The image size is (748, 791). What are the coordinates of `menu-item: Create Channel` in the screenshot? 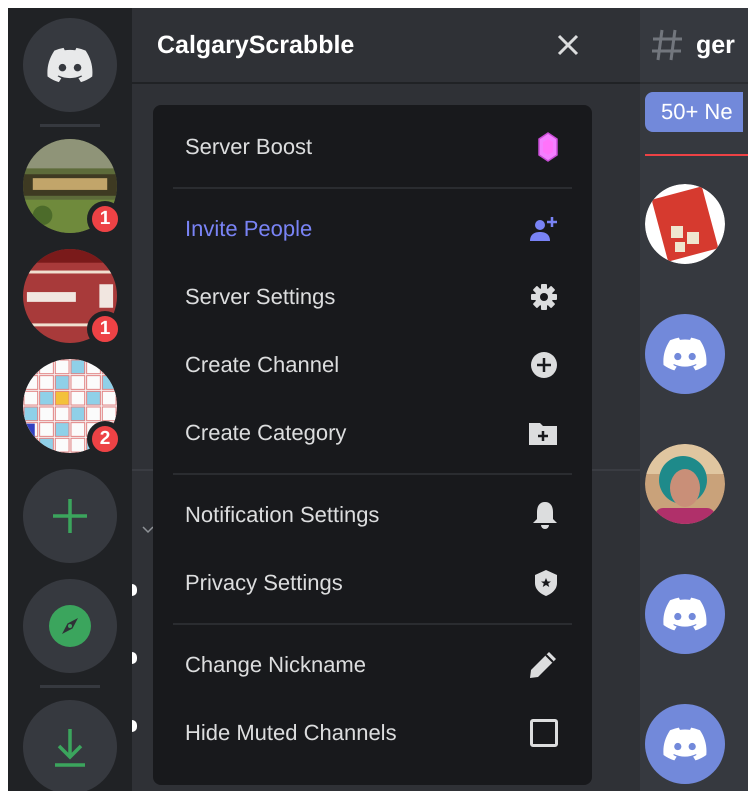 It's located at (372, 365).